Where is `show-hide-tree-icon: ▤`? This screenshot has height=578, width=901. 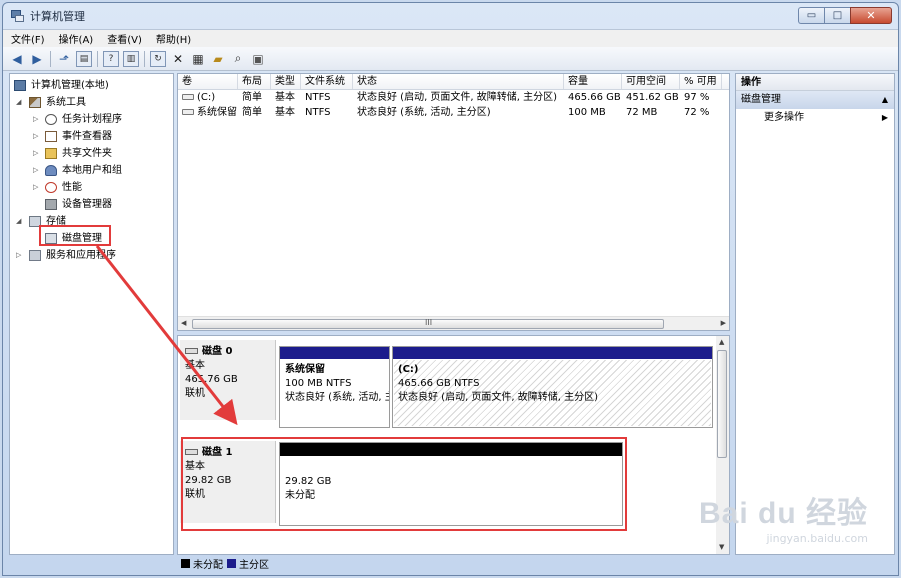 show-hide-tree-icon: ▤ is located at coordinates (84, 58).